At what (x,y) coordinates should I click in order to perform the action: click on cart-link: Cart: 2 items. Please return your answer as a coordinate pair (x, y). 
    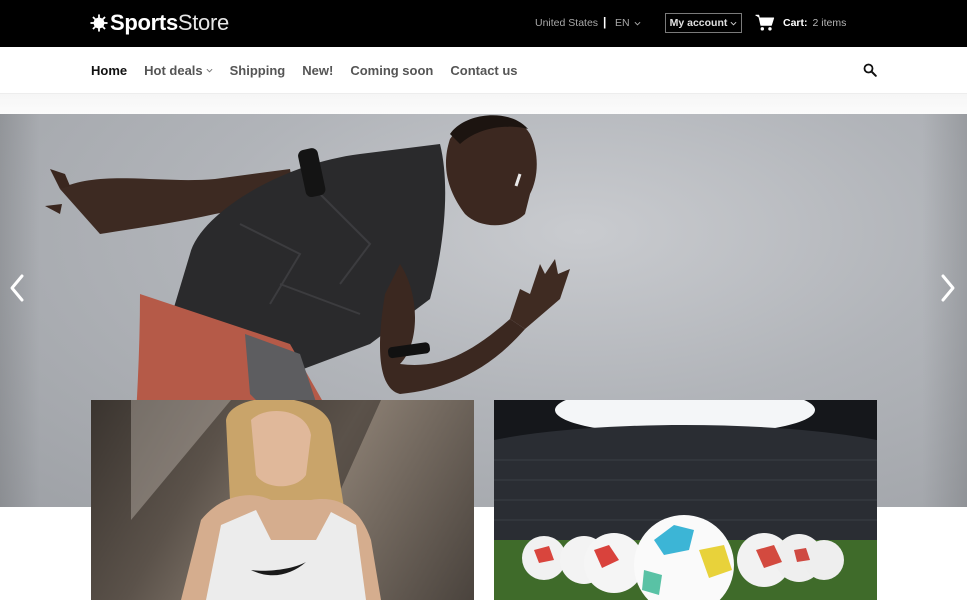
    Looking at the image, I should click on (800, 23).